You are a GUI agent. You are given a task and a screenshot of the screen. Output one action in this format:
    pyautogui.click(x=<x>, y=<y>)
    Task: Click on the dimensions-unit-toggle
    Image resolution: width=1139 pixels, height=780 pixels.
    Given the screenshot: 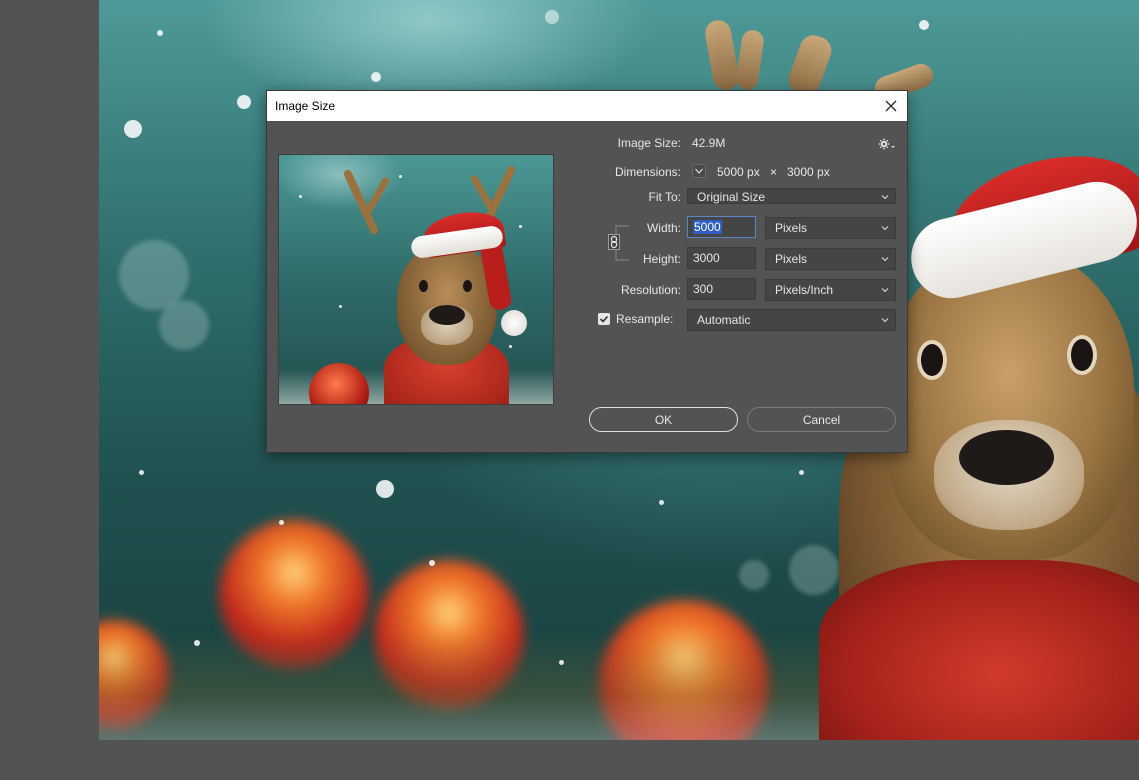 What is the action you would take?
    pyautogui.click(x=699, y=171)
    